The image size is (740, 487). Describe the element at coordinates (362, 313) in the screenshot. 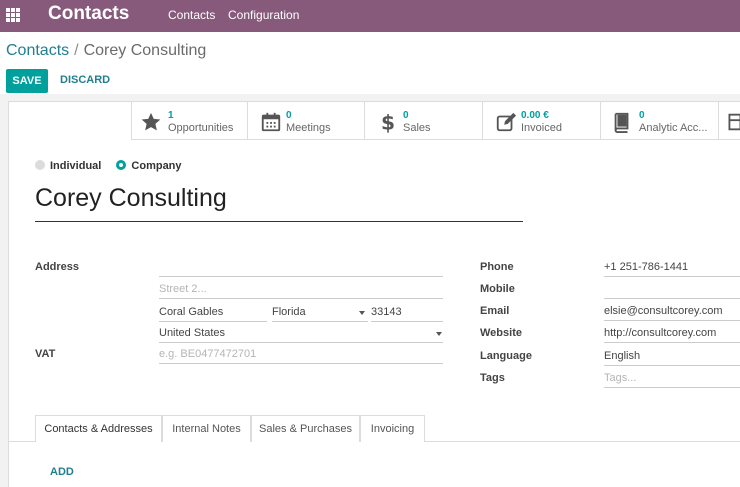

I see `state-dropdown-caret` at that location.